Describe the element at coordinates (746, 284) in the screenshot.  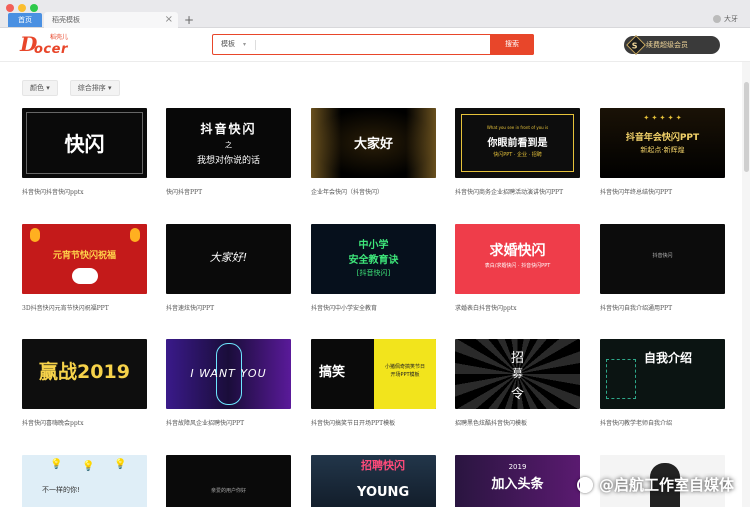
I see `vertical-scrollbar` at that location.